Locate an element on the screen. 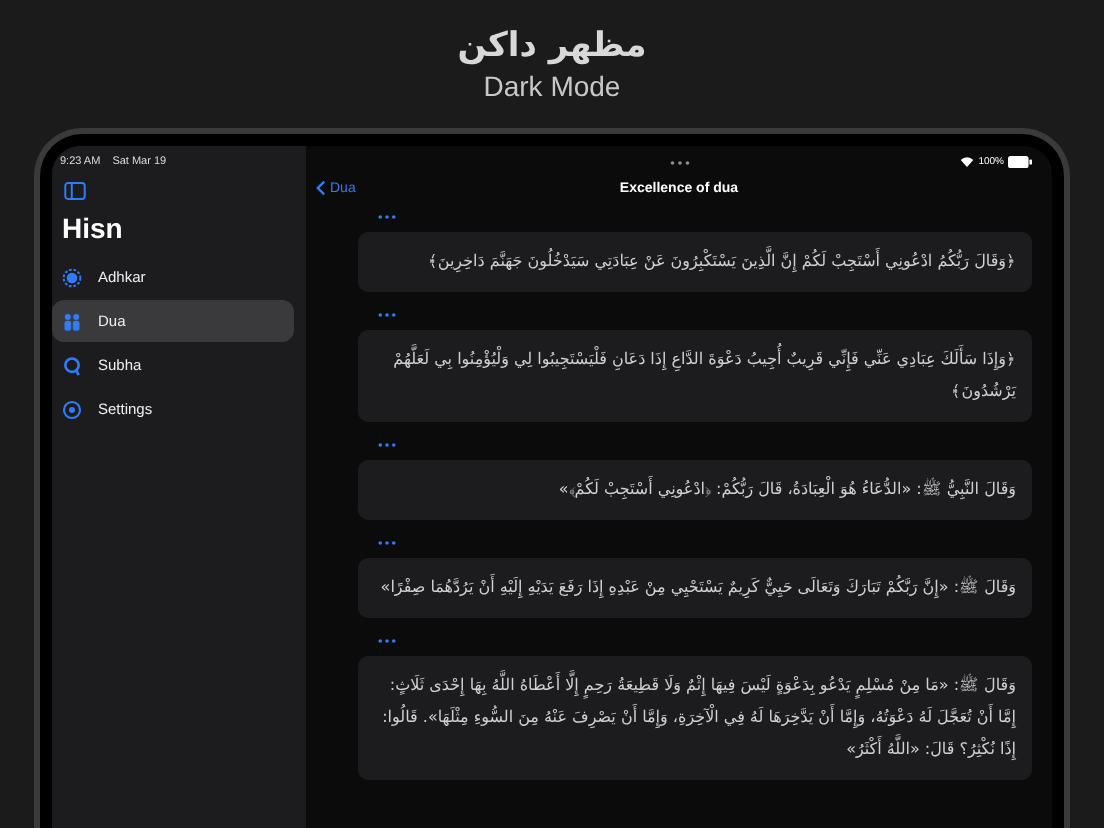 This screenshot has width=1104, height=828. dua-text: وَقَالَ ﷺ: «إِنَّ رَبَّكُمْ تَبَارَكَ وَتَعَالَى حَيِيٌّ كَرِيمٌ يَسْتَحْيِي مِنْ عَبْدِهِ إِذَا رَفَعَ يَدَيْهِ إِلَيْهِ أَنْ يَرُدَّهُمَا صِفْرًا» is located at coordinates (697, 587).